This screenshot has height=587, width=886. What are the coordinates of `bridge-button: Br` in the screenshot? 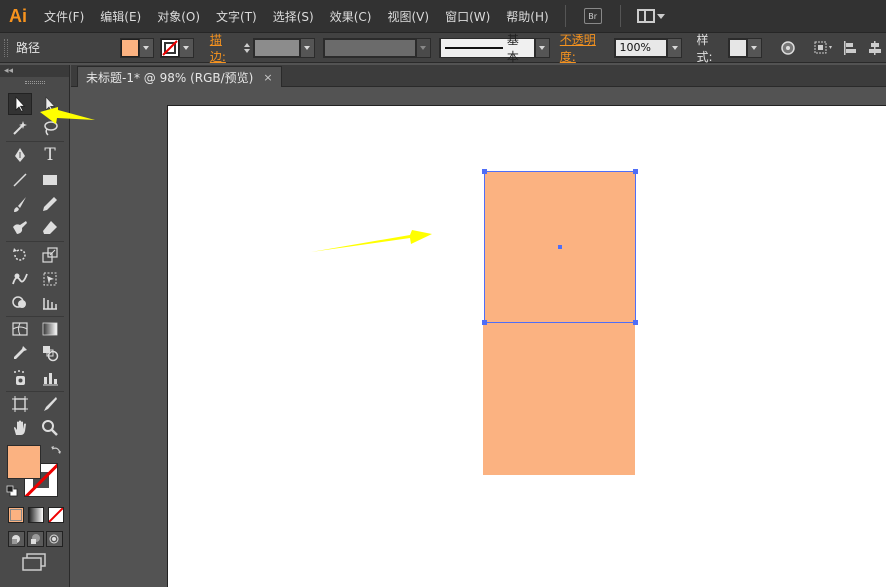 It's located at (592, 16).